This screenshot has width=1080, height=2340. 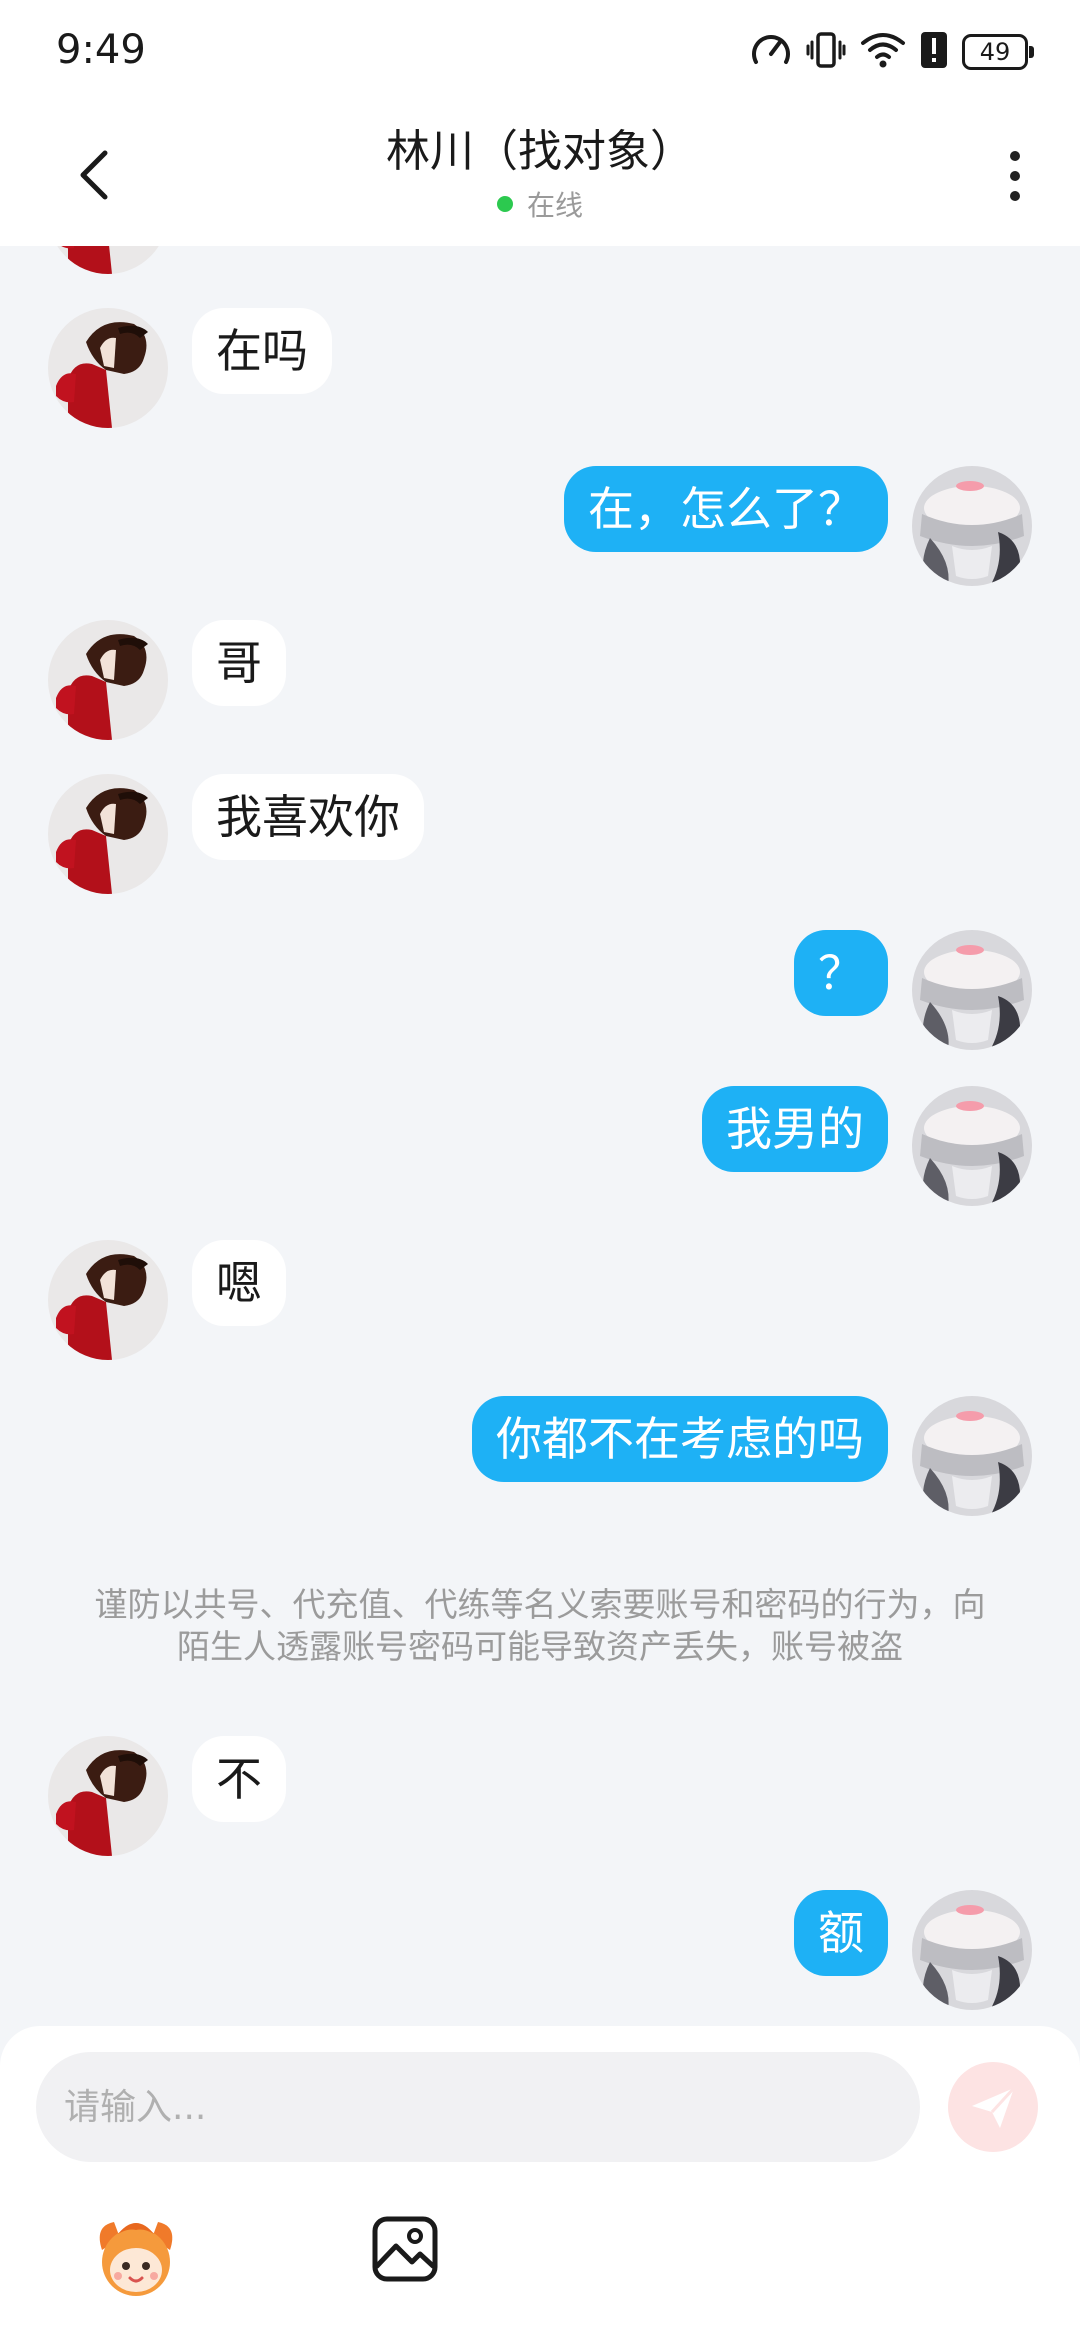 I want to click on contact-name: 林川（找对象）, so click(x=540, y=151).